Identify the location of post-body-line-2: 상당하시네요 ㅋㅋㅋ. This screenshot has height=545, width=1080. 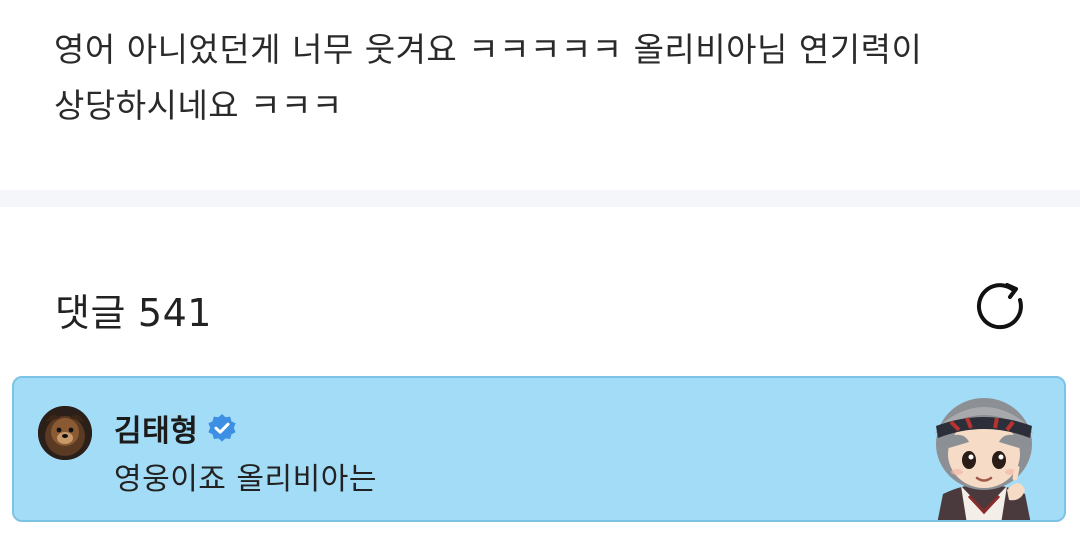
(198, 105).